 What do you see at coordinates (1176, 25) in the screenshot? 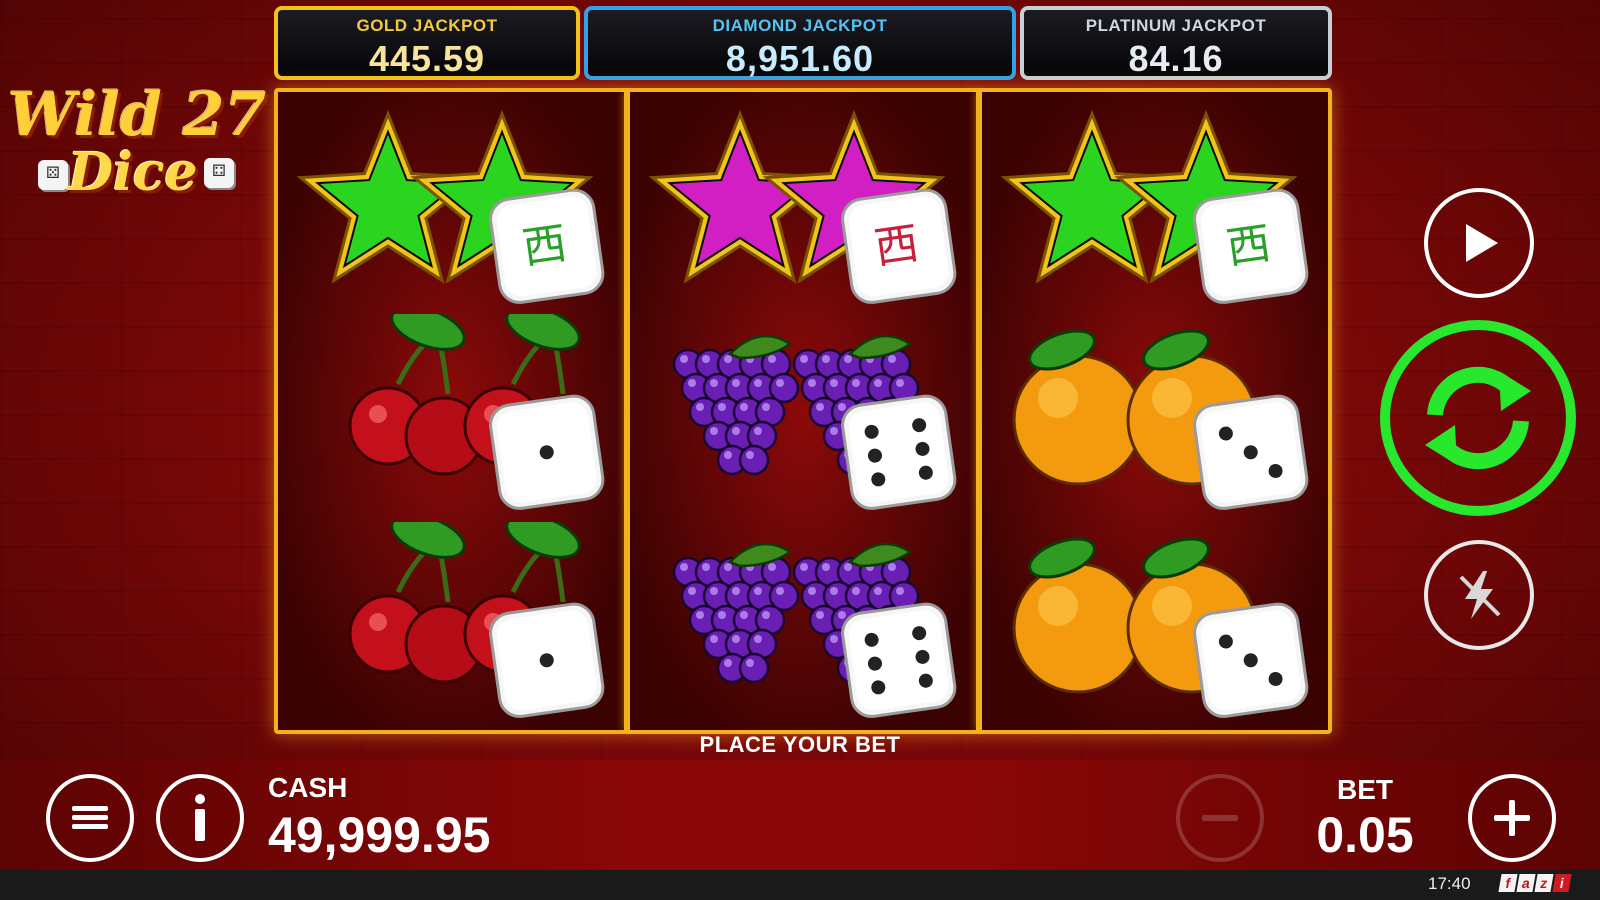
I see `platinum-jackpot-label: PLATINUM JACKPOT` at bounding box center [1176, 25].